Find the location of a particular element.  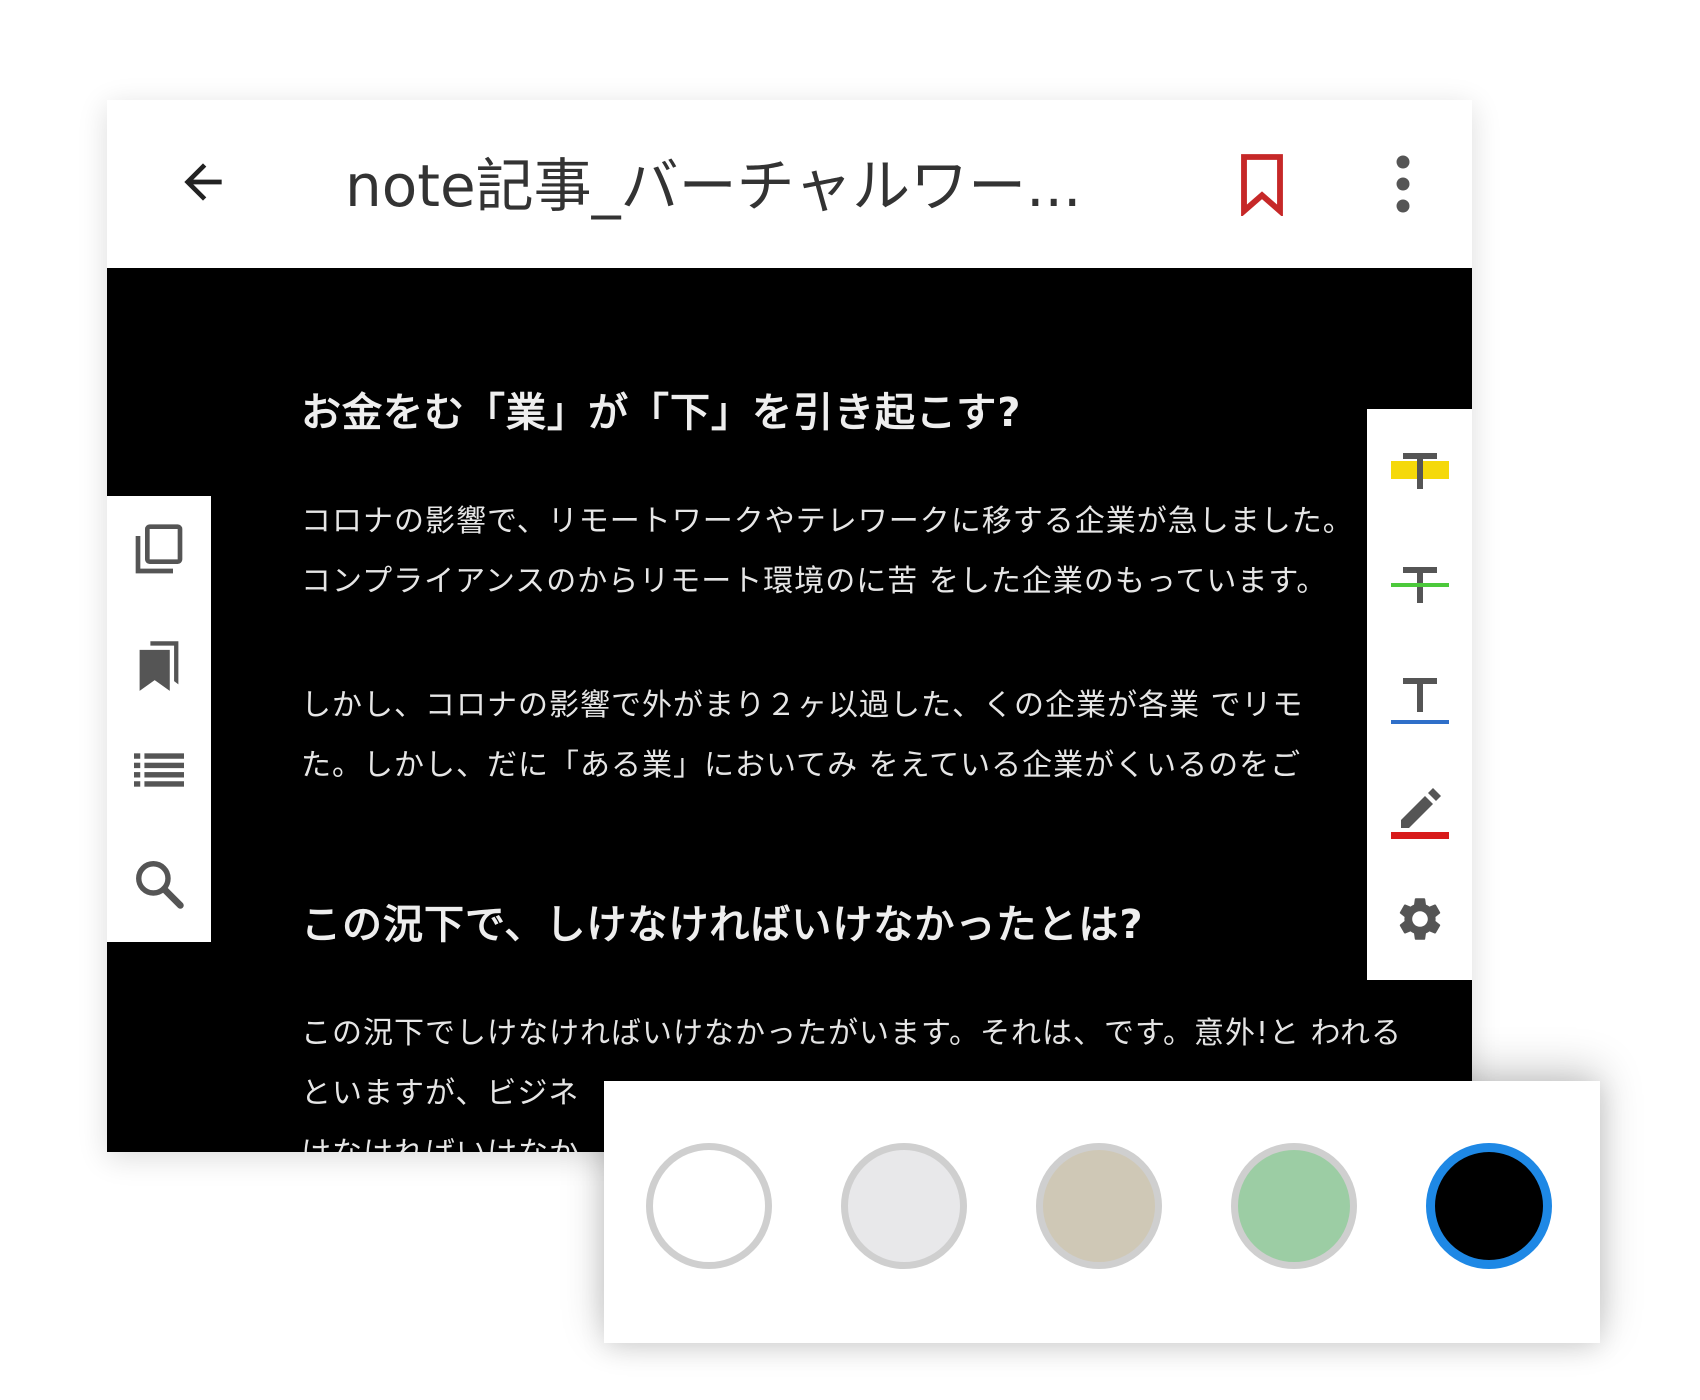

copy-button is located at coordinates (159, 552).